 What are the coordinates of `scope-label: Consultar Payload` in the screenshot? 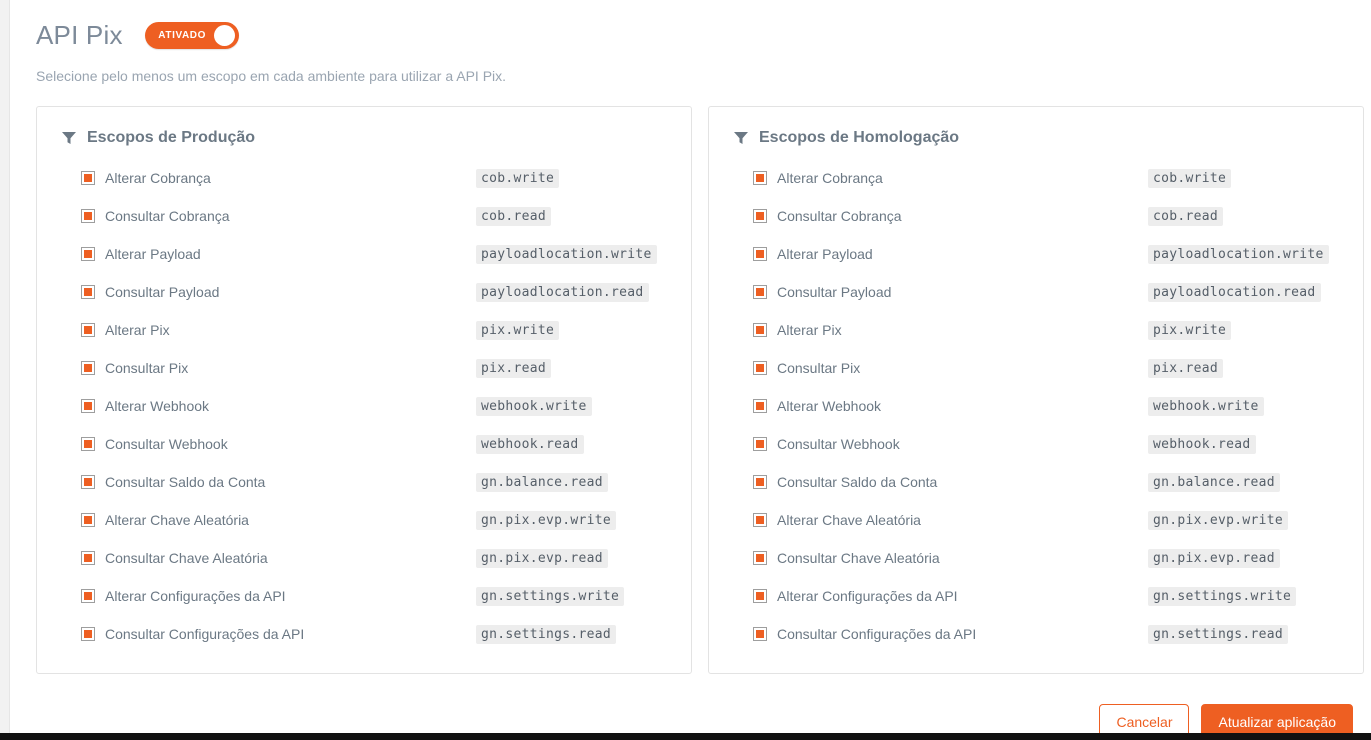 It's located at (162, 292).